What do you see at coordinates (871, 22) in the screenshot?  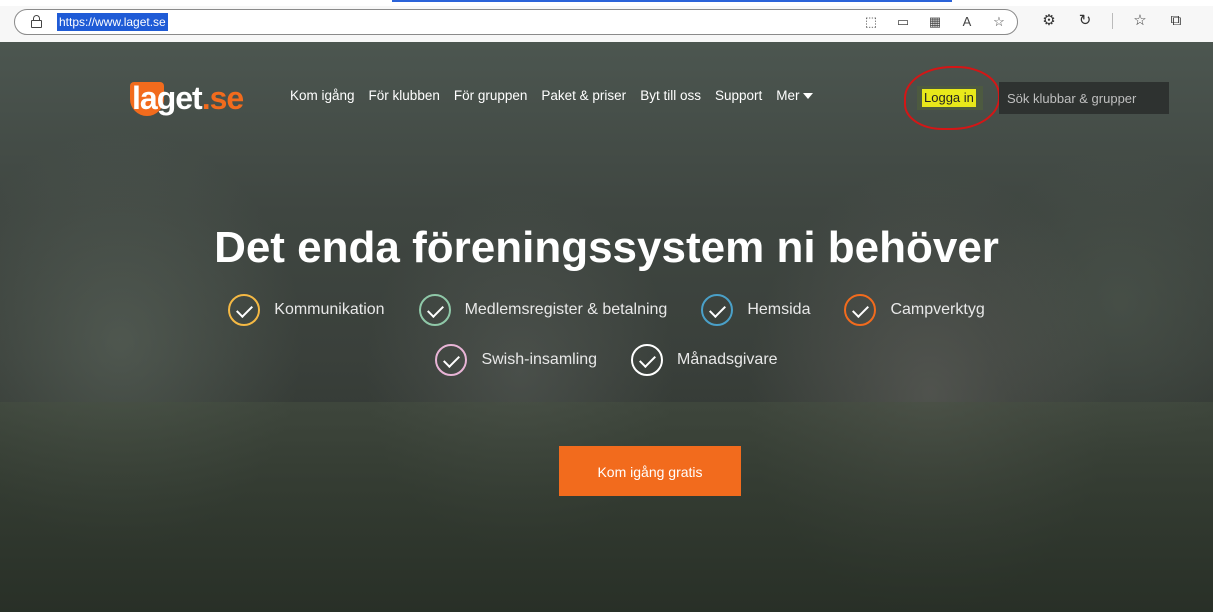 I see `app-available-icon: ⬚` at bounding box center [871, 22].